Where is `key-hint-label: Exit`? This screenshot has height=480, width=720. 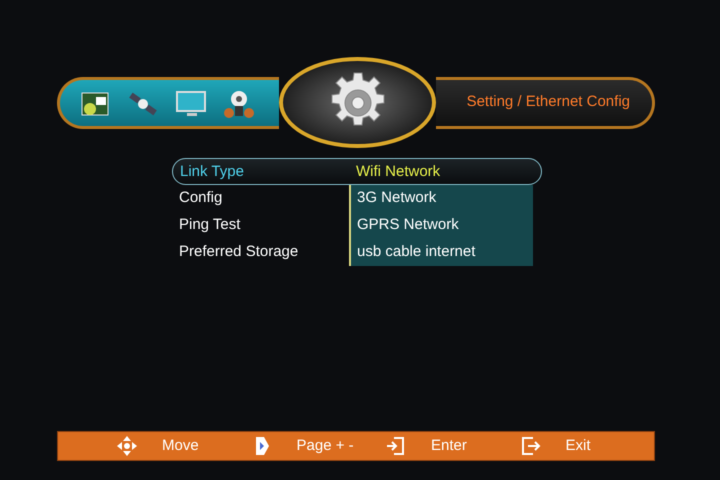
key-hint-label: Exit is located at coordinates (578, 446).